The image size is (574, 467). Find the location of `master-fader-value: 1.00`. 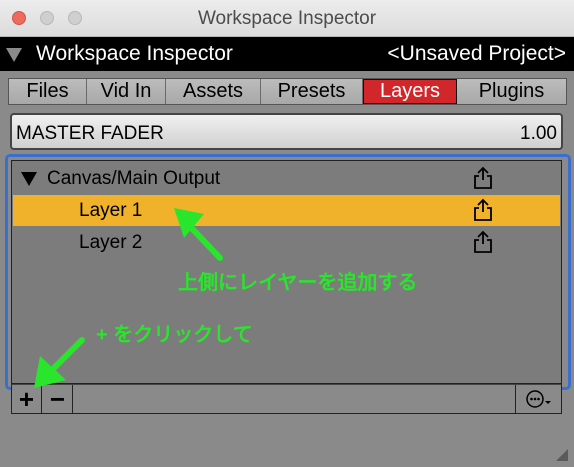

master-fader-value: 1.00 is located at coordinates (538, 133).